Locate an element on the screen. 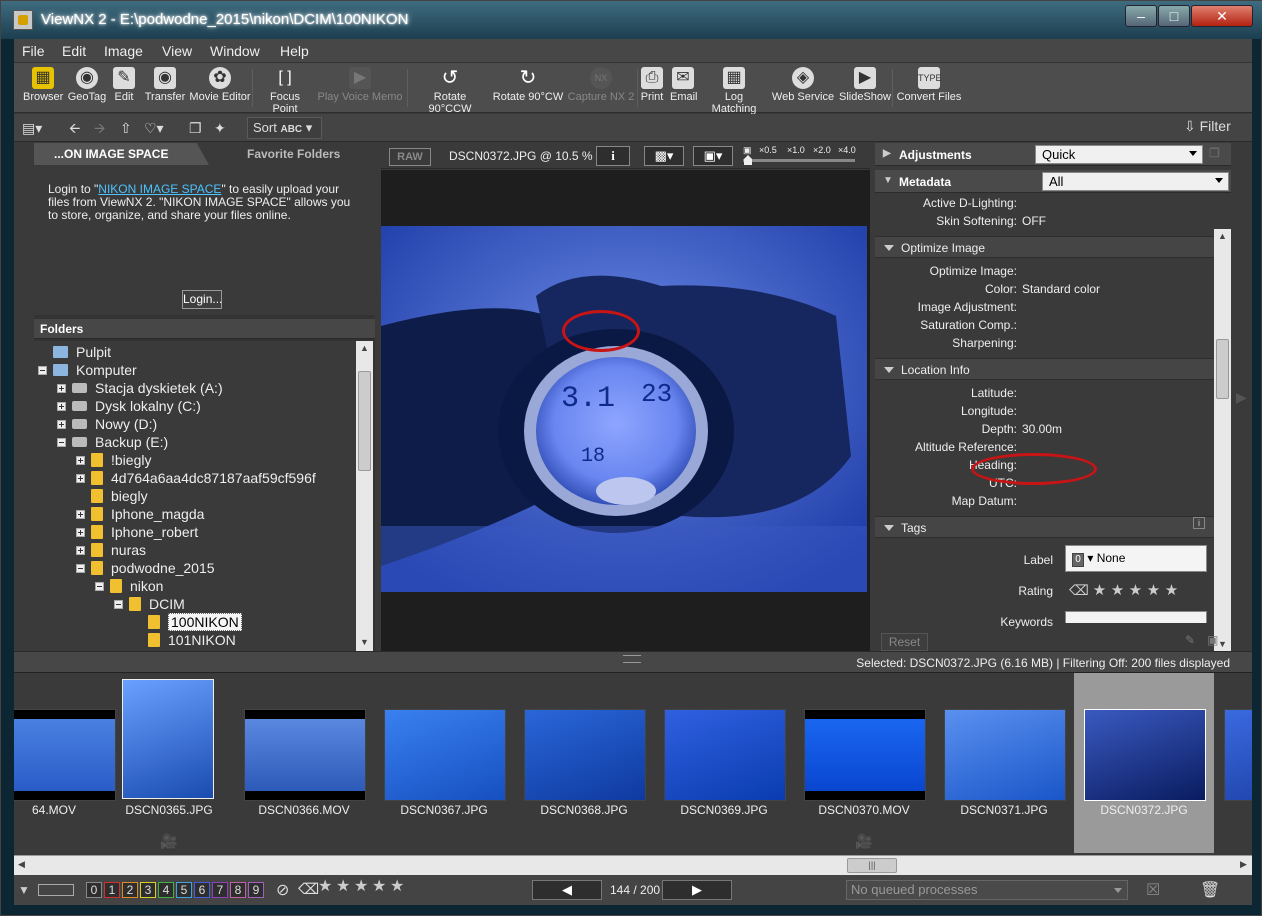 The height and width of the screenshot is (916, 1262). label-filter-4: 4 is located at coordinates (166, 890).